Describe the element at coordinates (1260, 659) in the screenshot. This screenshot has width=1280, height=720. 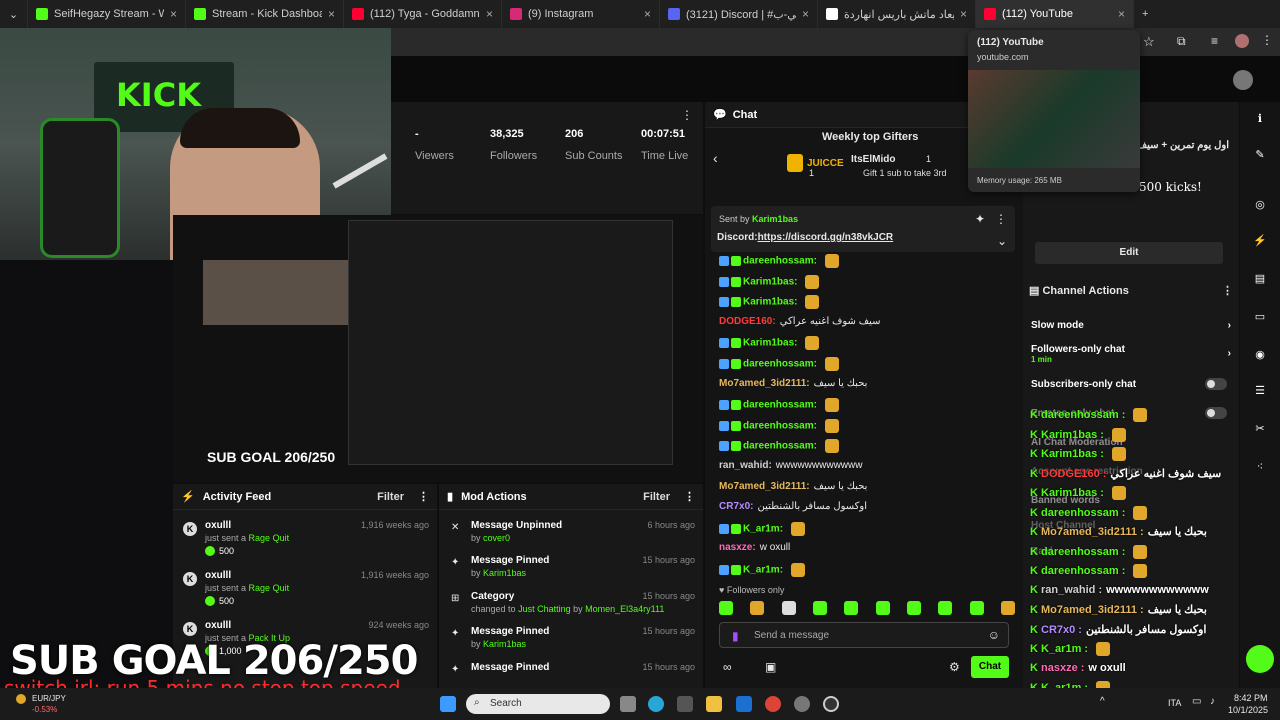
I see `chat-float-button` at that location.